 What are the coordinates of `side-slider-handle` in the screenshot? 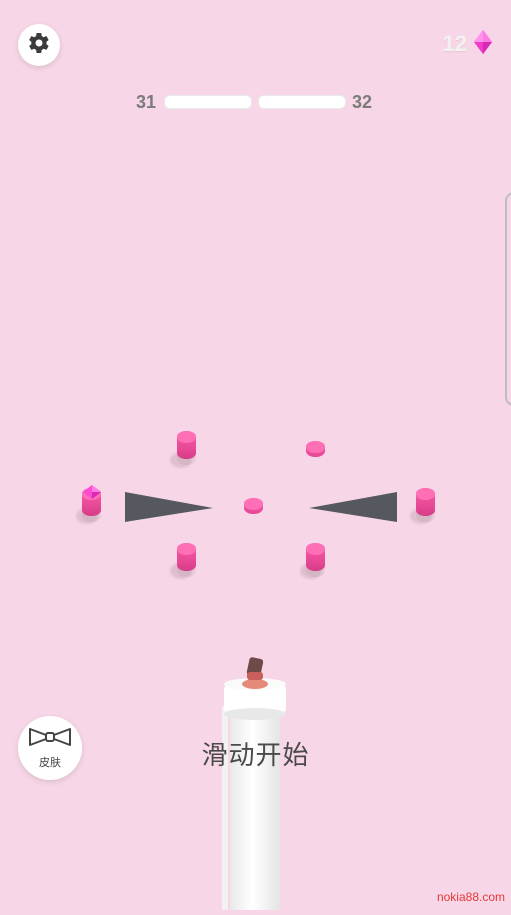 It's located at (508, 299).